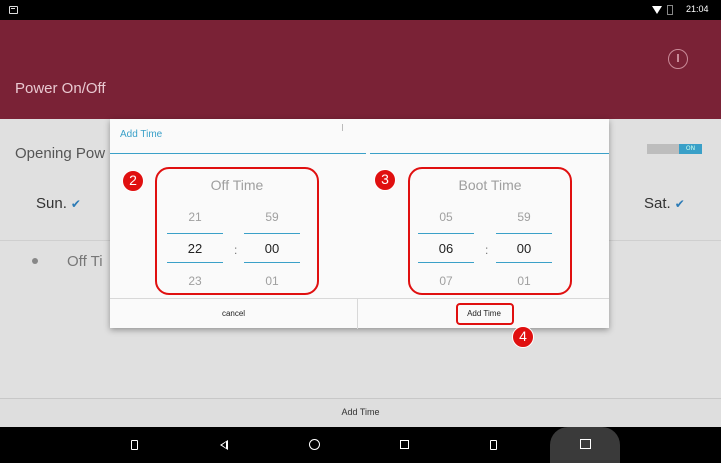  What do you see at coordinates (524, 217) in the screenshot?
I see `boot-minute-prev: 59` at bounding box center [524, 217].